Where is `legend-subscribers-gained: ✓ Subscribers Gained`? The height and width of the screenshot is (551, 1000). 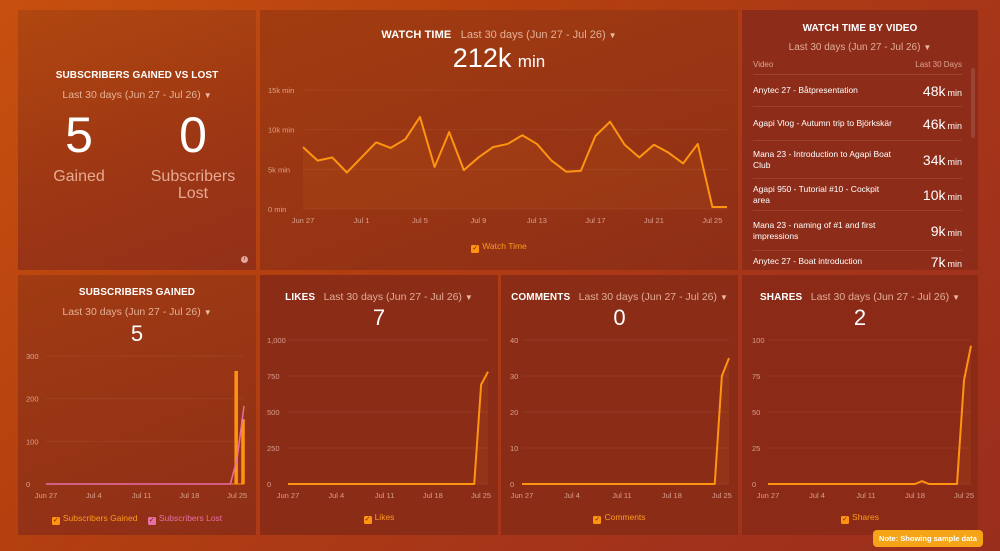
legend-subscribers-gained: ✓ Subscribers Gained is located at coordinates (94, 519).